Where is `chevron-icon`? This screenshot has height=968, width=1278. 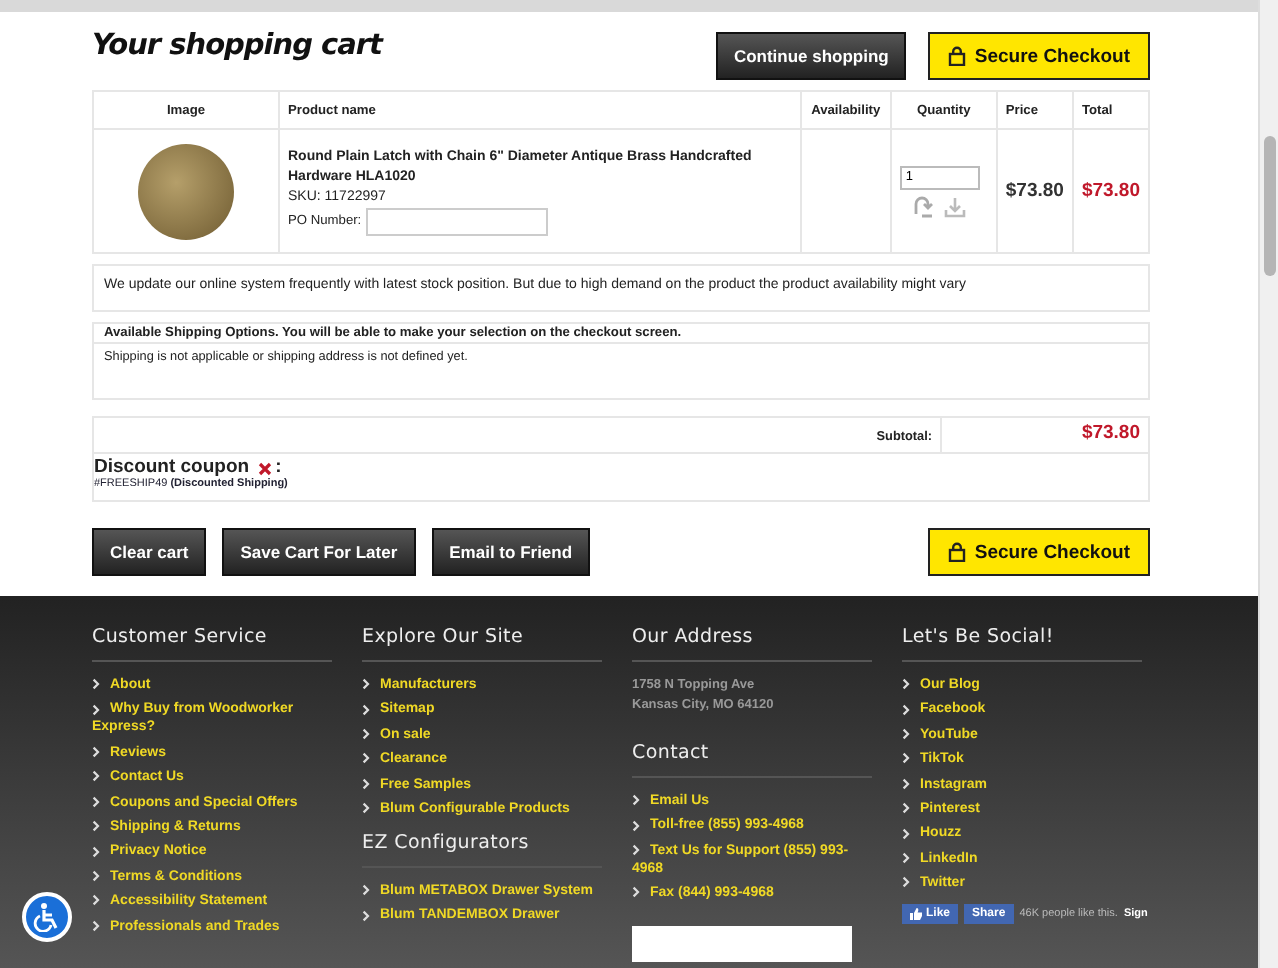
chevron-icon is located at coordinates (636, 892).